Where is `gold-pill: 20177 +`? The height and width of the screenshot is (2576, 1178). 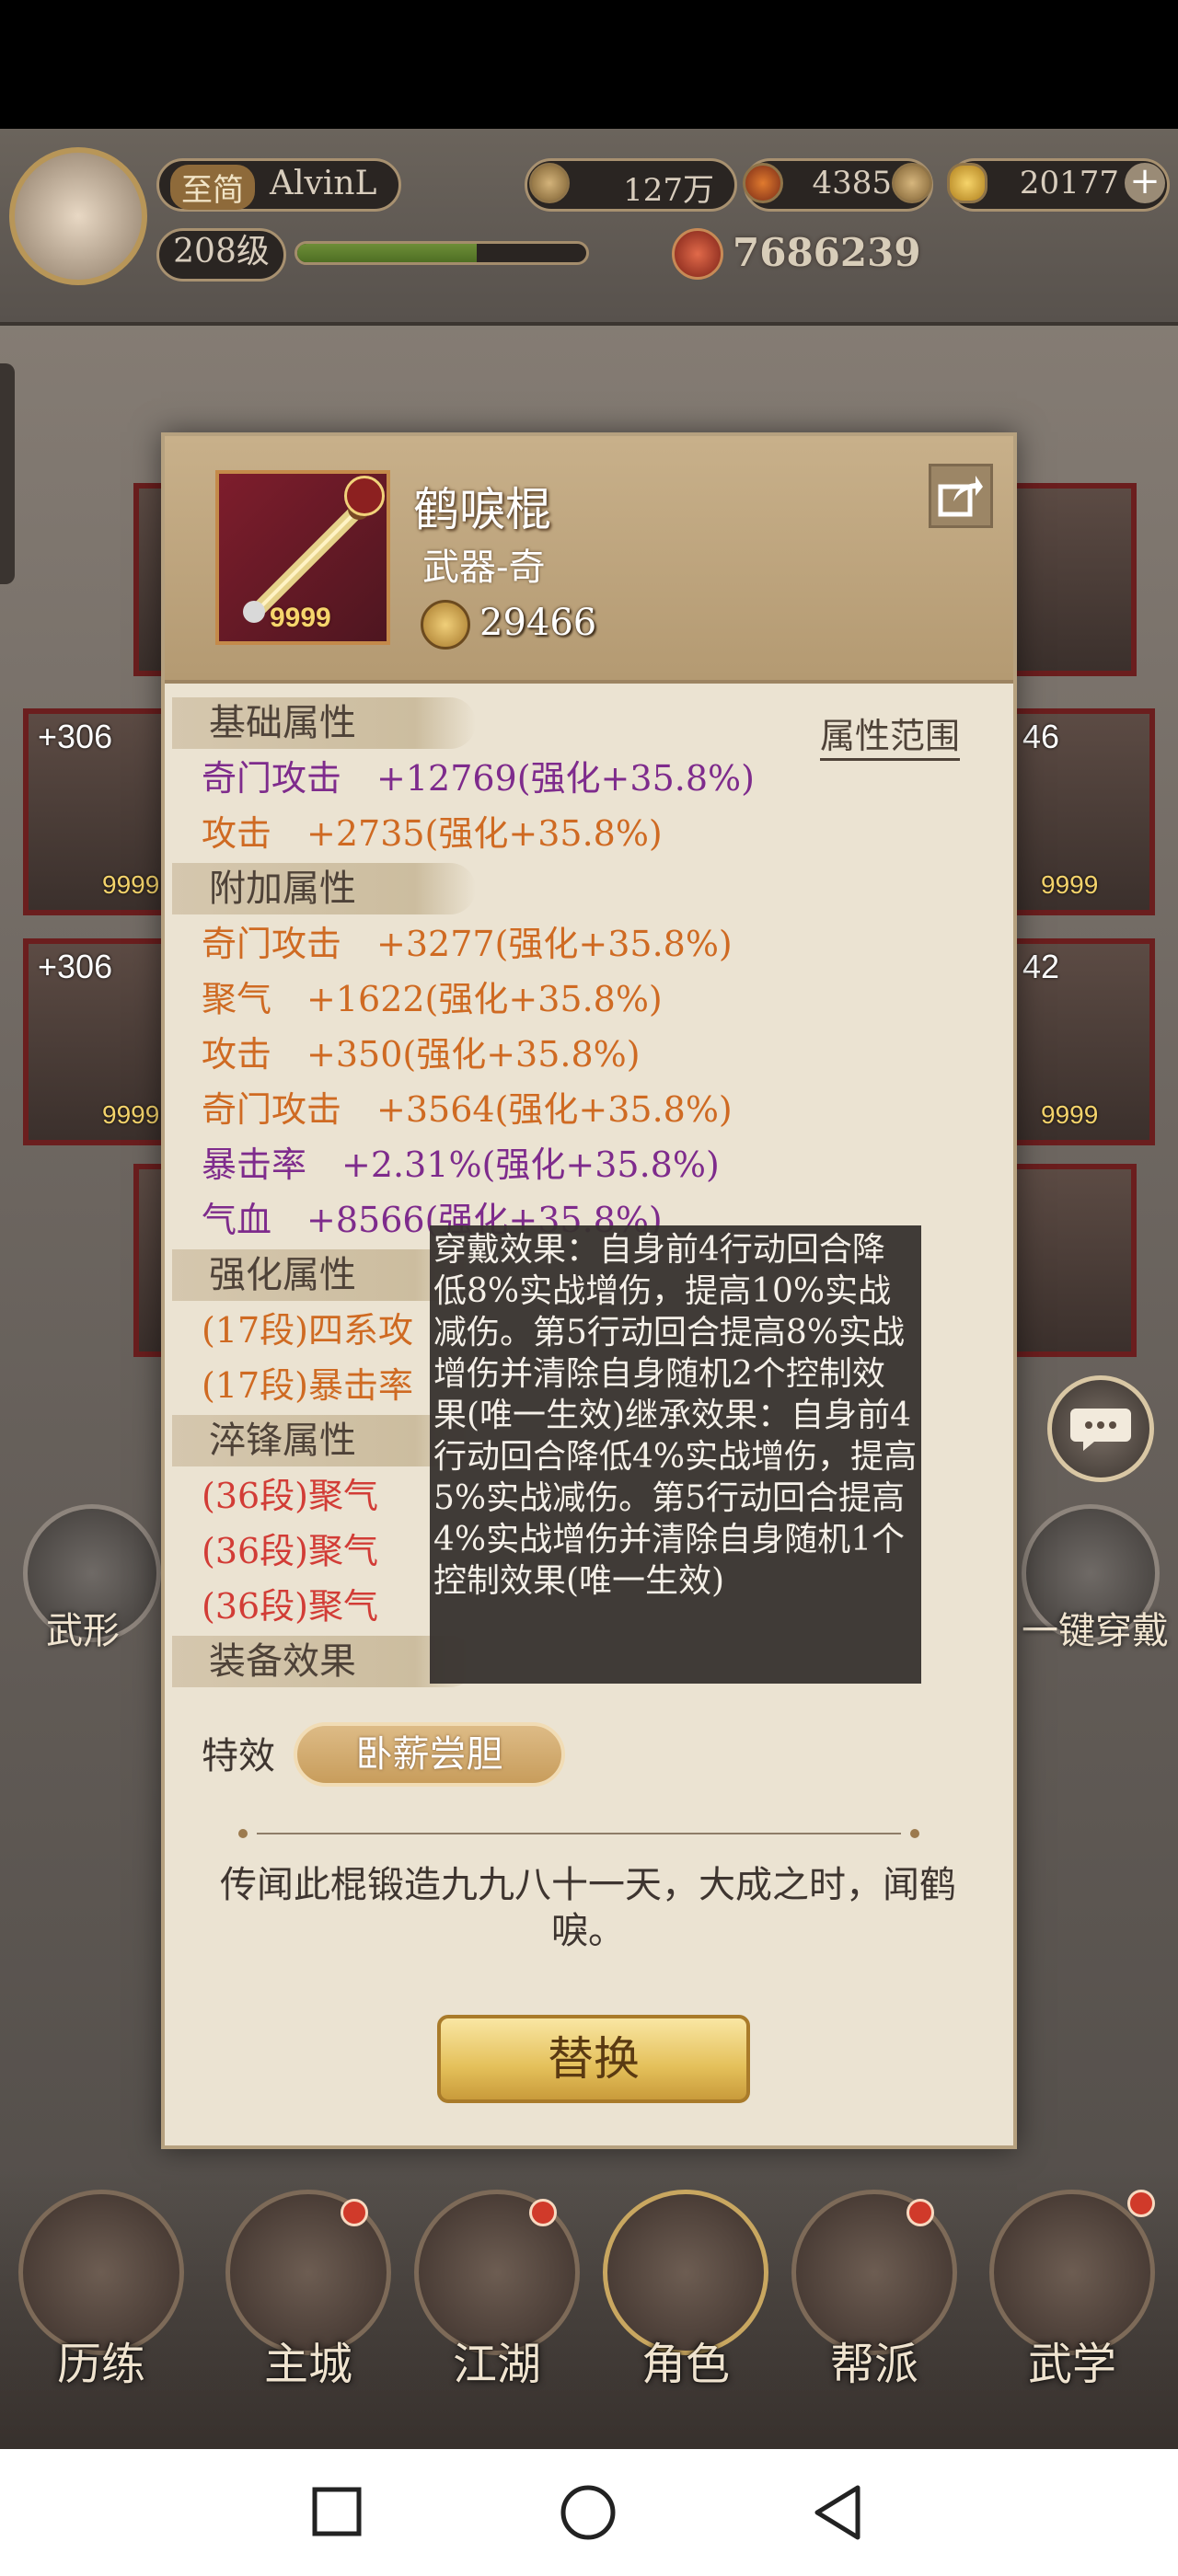
gold-pill: 20177 + is located at coordinates (1058, 185).